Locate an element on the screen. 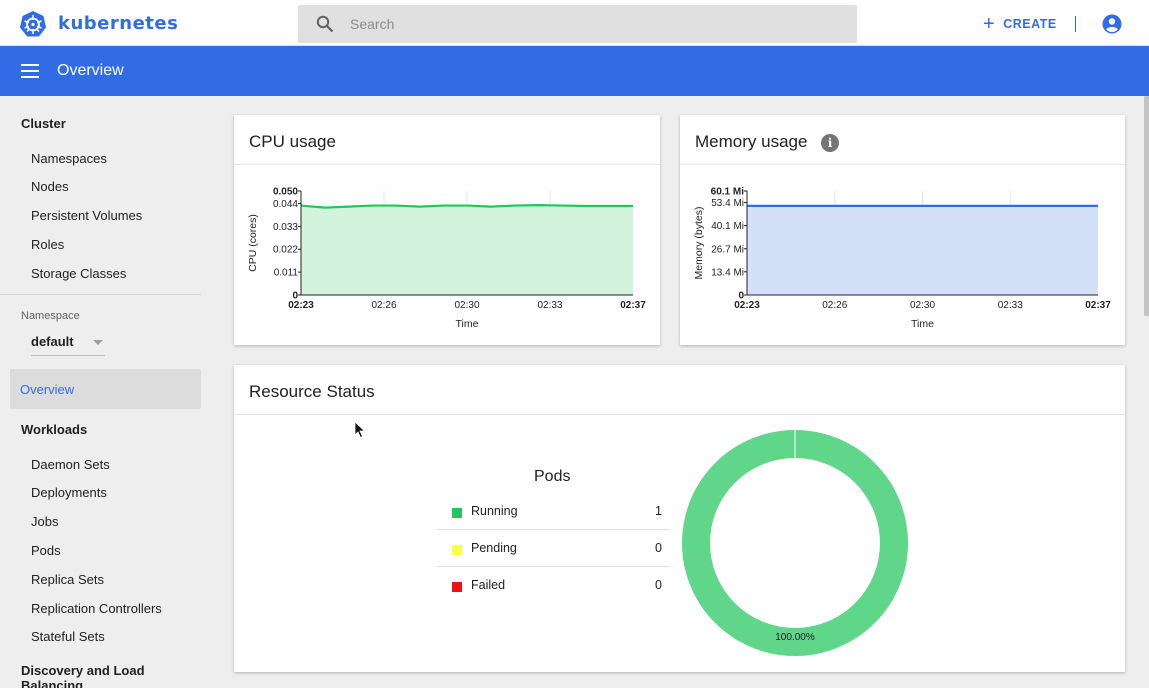 This screenshot has height=688, width=1149. sidebar-item-overview: Overview is located at coordinates (105, 389).